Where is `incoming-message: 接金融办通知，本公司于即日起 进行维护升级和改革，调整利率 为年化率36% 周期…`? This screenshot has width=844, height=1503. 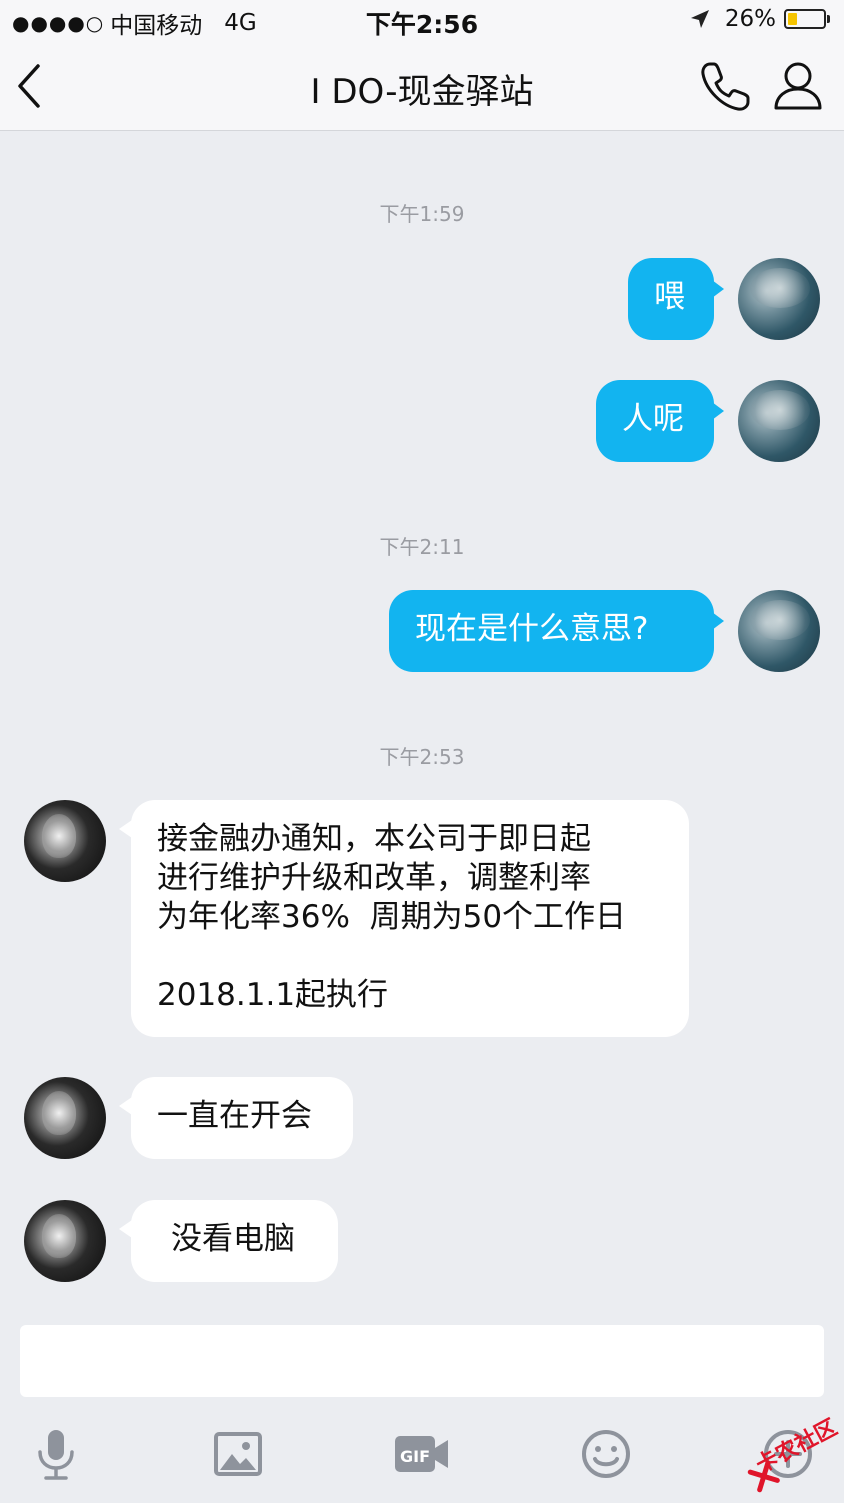 incoming-message: 接金融办通知，本公司于即日起 进行维护升级和改革，调整利率 为年化率36% 周期… is located at coordinates (404, 918).